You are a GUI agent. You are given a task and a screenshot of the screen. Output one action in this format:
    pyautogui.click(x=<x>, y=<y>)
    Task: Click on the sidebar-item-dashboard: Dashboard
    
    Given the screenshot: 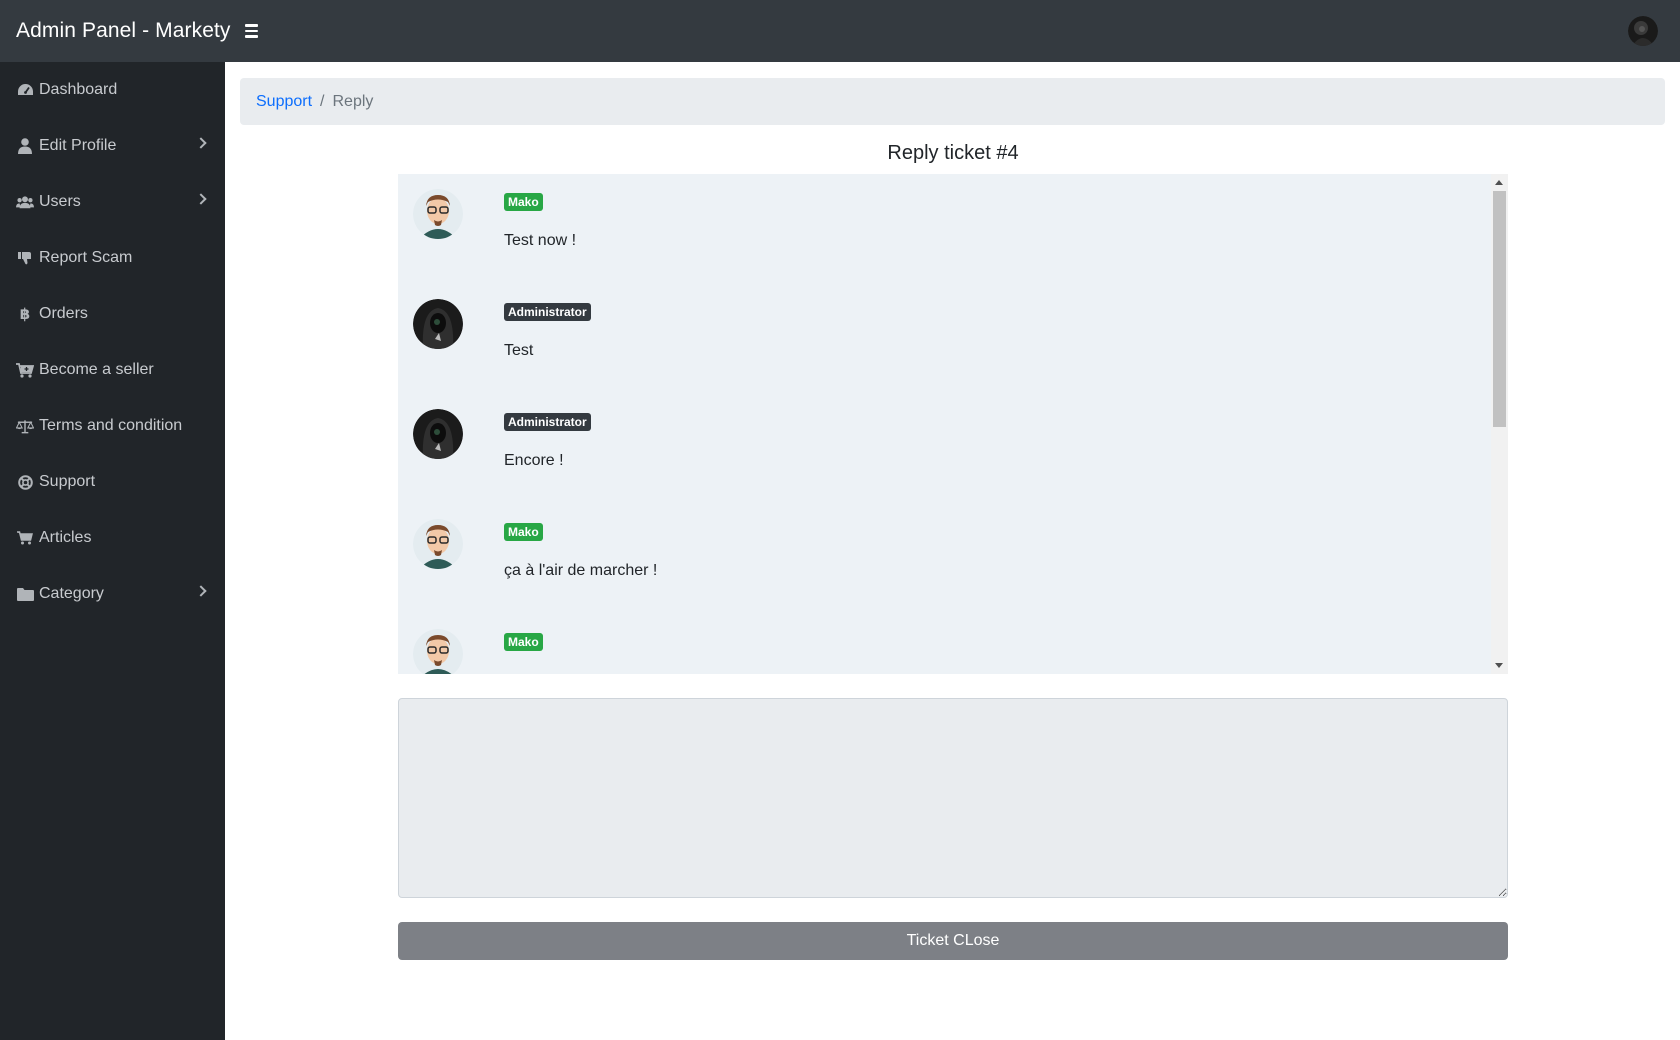 What is the action you would take?
    pyautogui.click(x=112, y=90)
    